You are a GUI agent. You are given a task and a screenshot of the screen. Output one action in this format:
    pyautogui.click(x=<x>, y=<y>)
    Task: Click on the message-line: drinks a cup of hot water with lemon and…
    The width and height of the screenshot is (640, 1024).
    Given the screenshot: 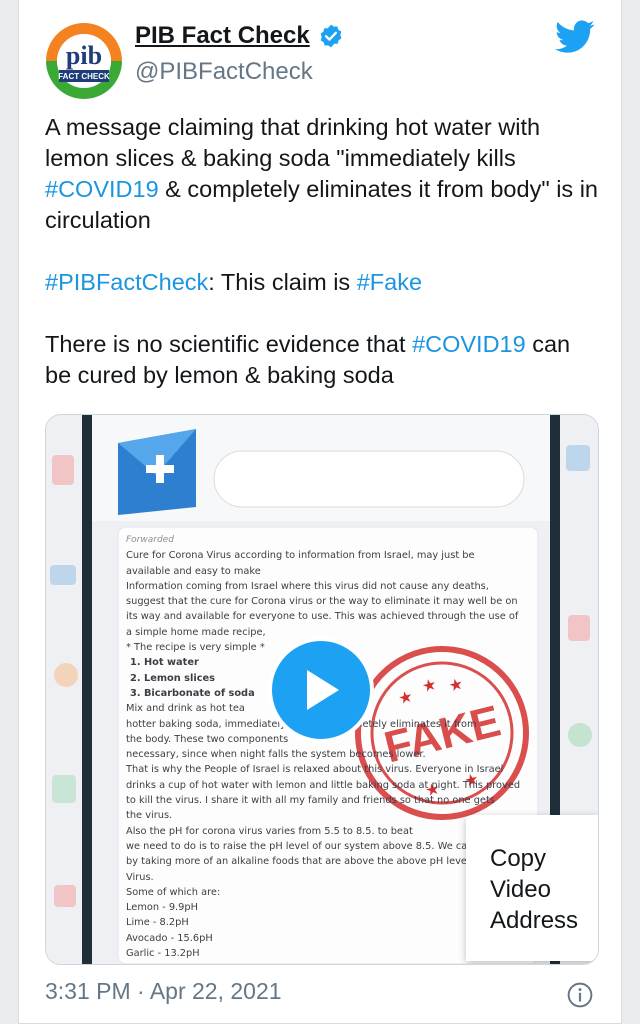 What is the action you would take?
    pyautogui.click(x=323, y=785)
    